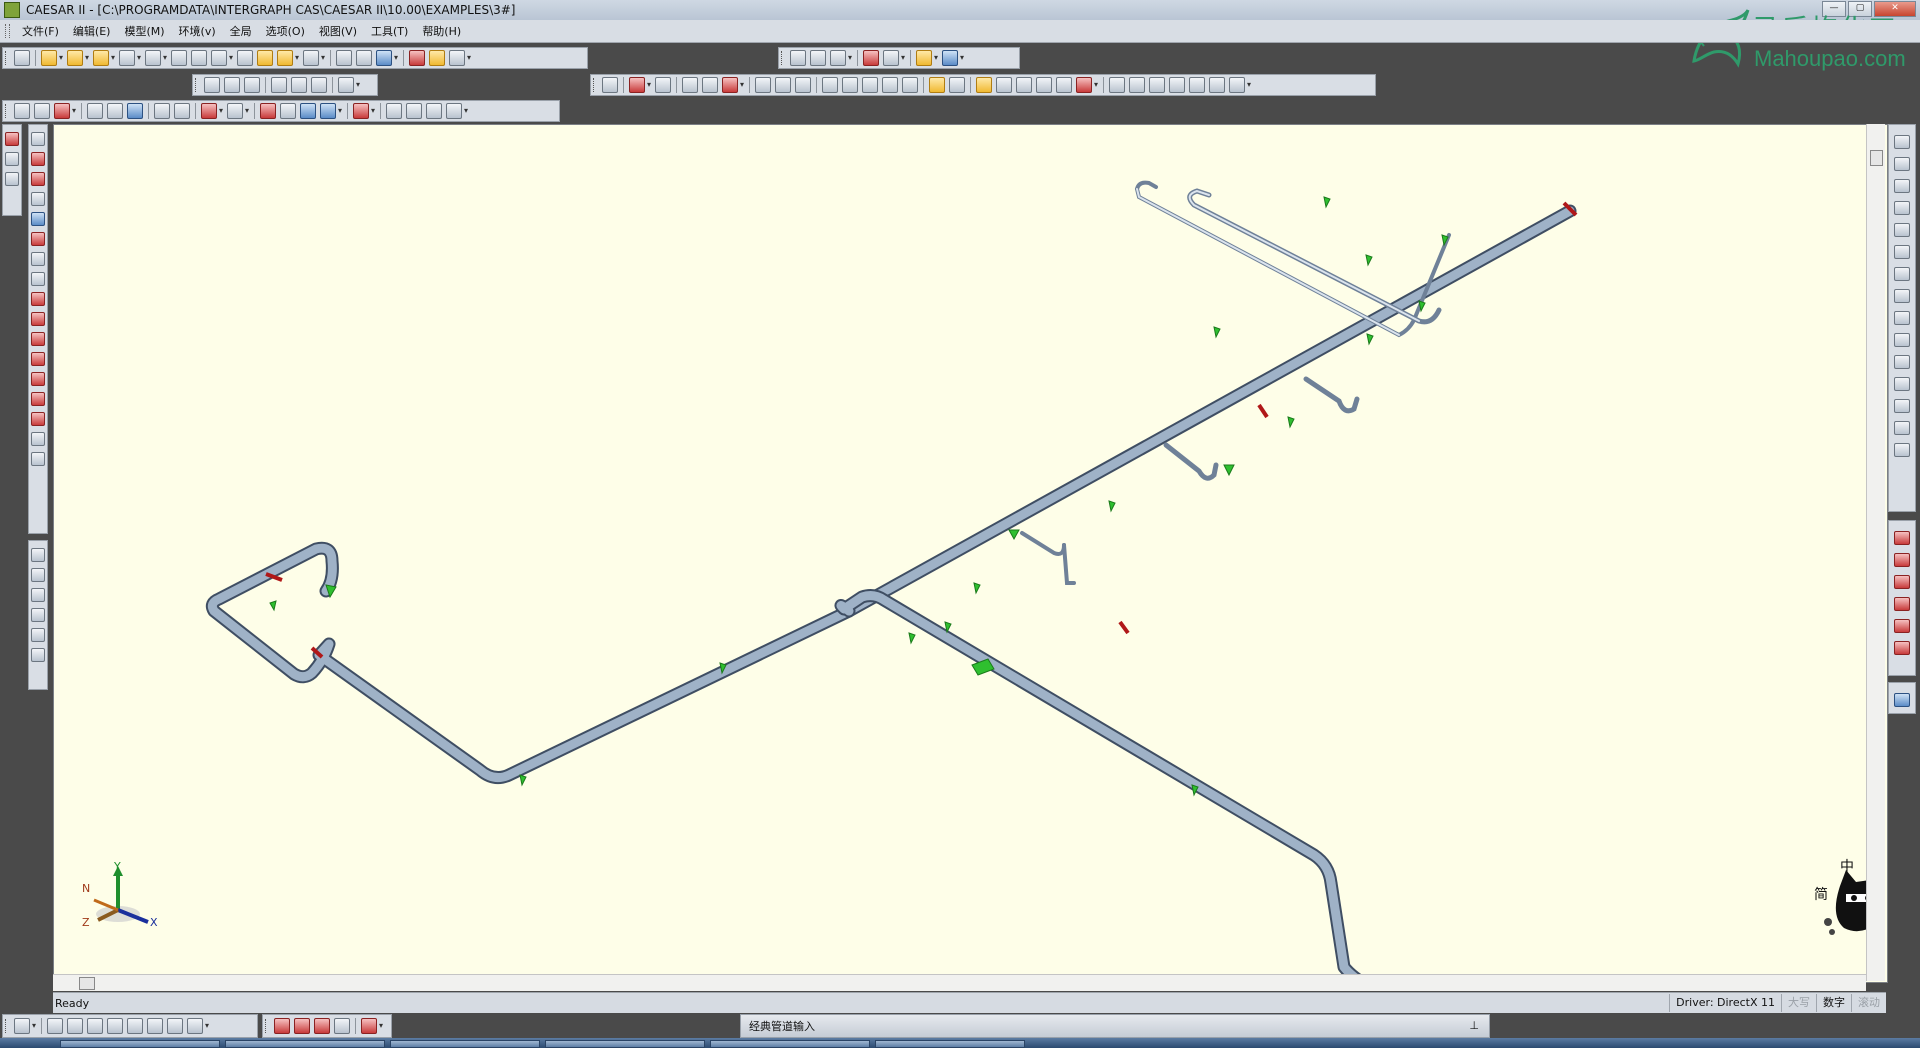 This screenshot has height=1048, width=1920. Describe the element at coordinates (115, 111) in the screenshot. I see `node-back-icon` at that location.